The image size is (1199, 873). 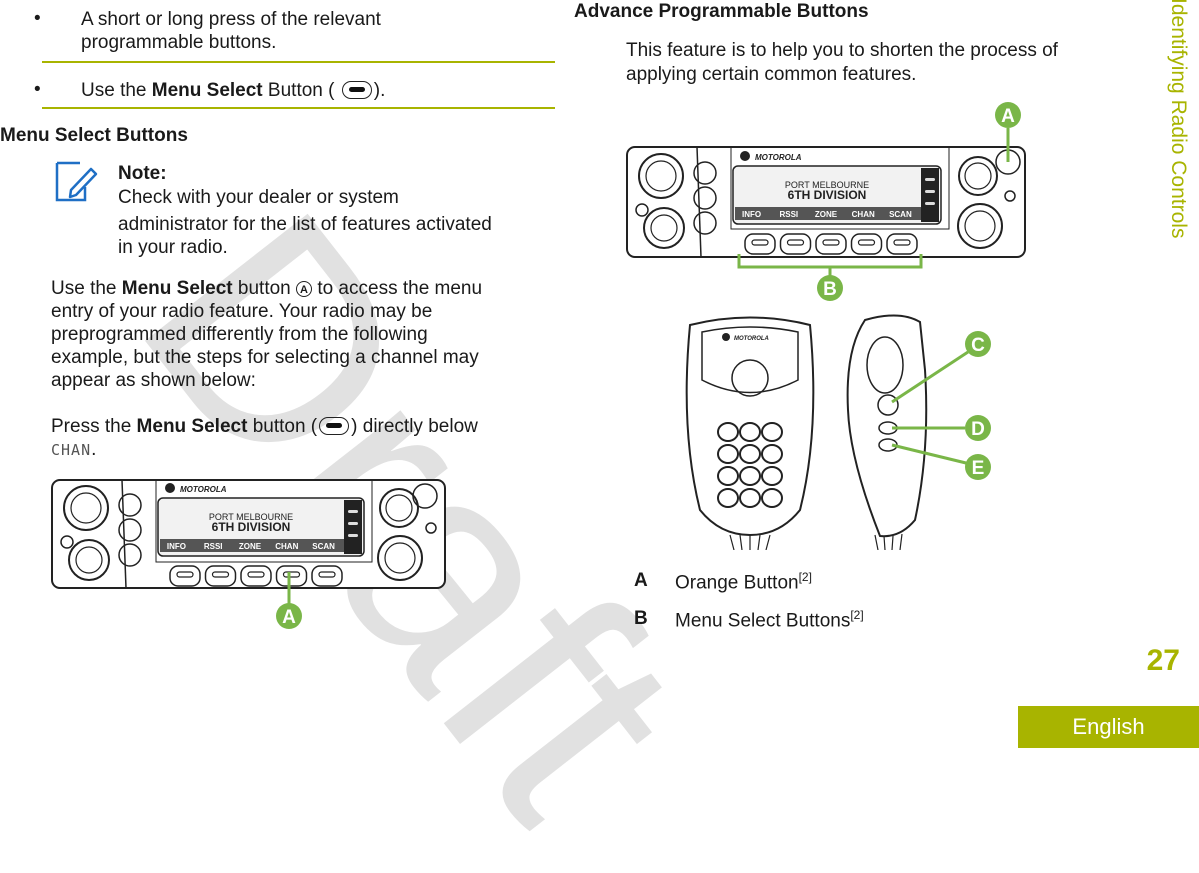 I want to click on chapter-side-tab: Identifying Radio Controls, so click(x=1178, y=119).